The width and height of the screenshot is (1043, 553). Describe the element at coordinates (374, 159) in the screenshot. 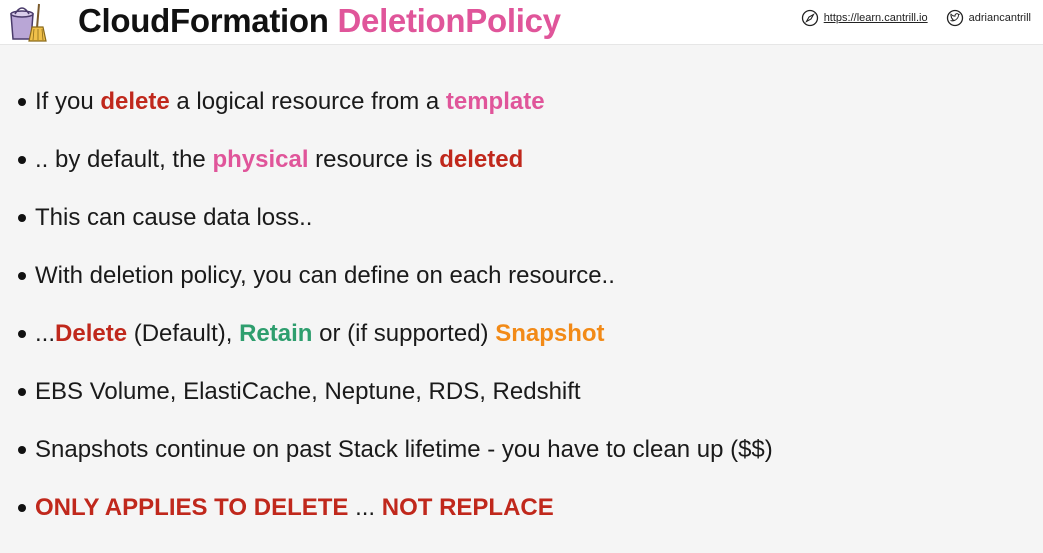

I see `bullet-text-segment: resource is` at that location.